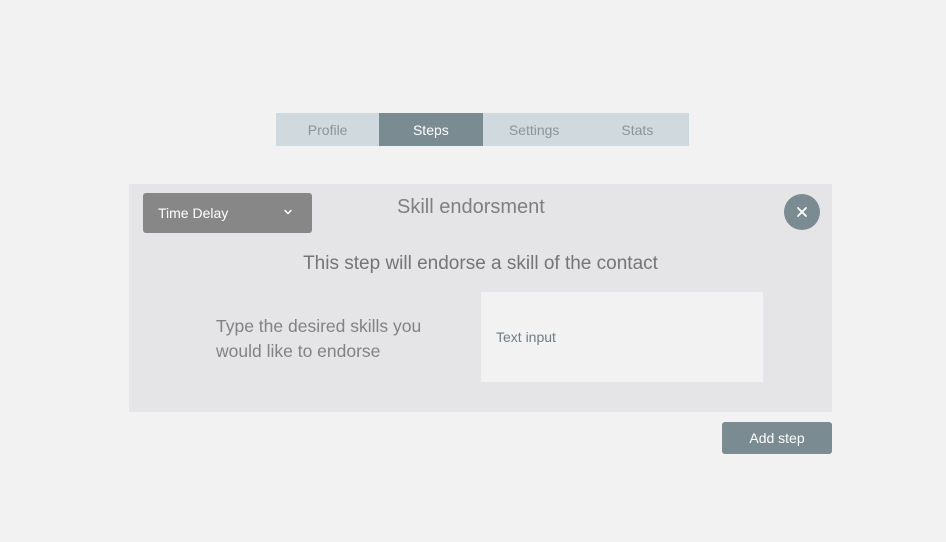 The image size is (946, 542). I want to click on tab-settings: Settings, so click(534, 129).